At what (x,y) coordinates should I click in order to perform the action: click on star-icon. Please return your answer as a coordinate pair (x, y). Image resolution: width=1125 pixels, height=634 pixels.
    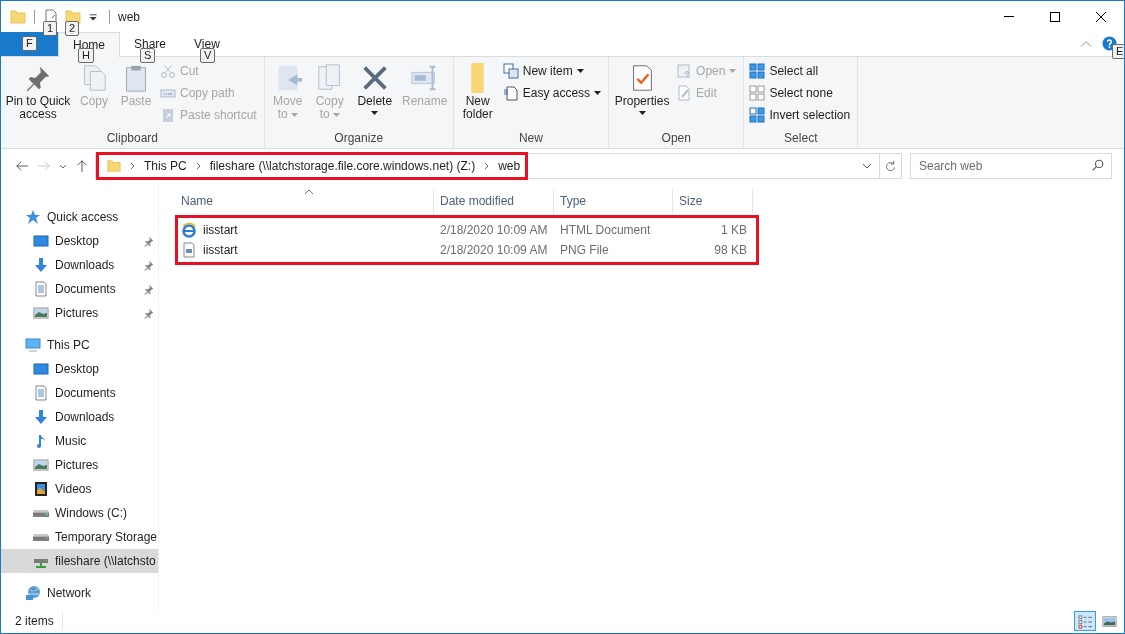
    Looking at the image, I should click on (33, 217).